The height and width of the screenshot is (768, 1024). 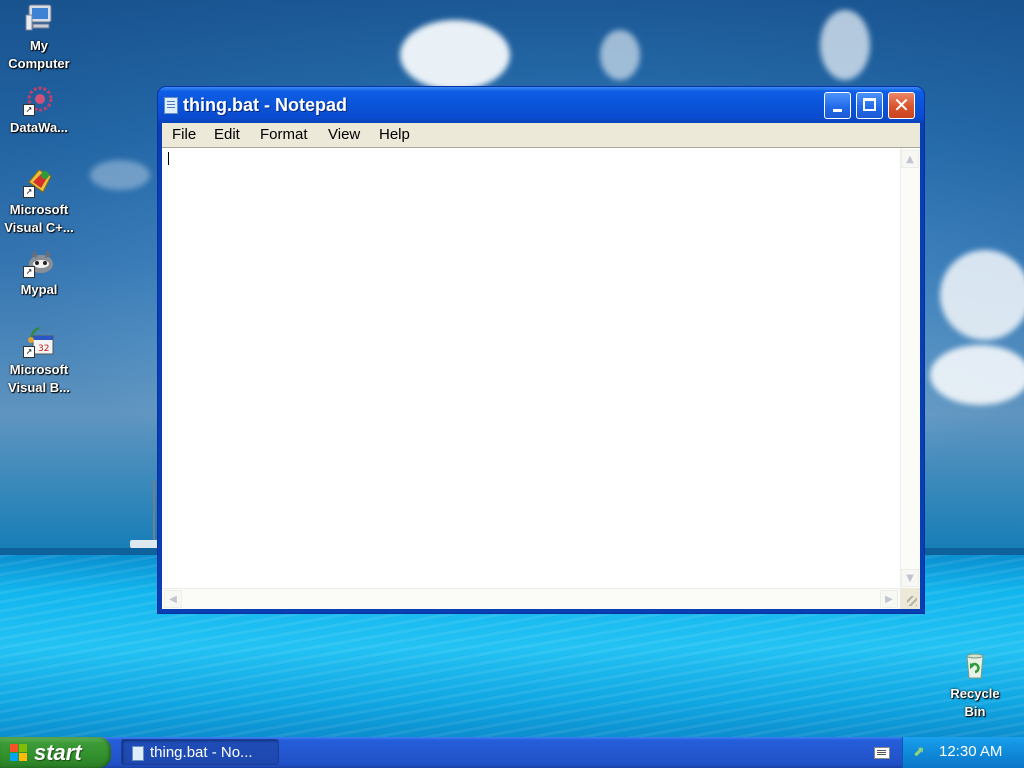 I want to click on desktop-icon-label: Computer, so click(x=39, y=63).